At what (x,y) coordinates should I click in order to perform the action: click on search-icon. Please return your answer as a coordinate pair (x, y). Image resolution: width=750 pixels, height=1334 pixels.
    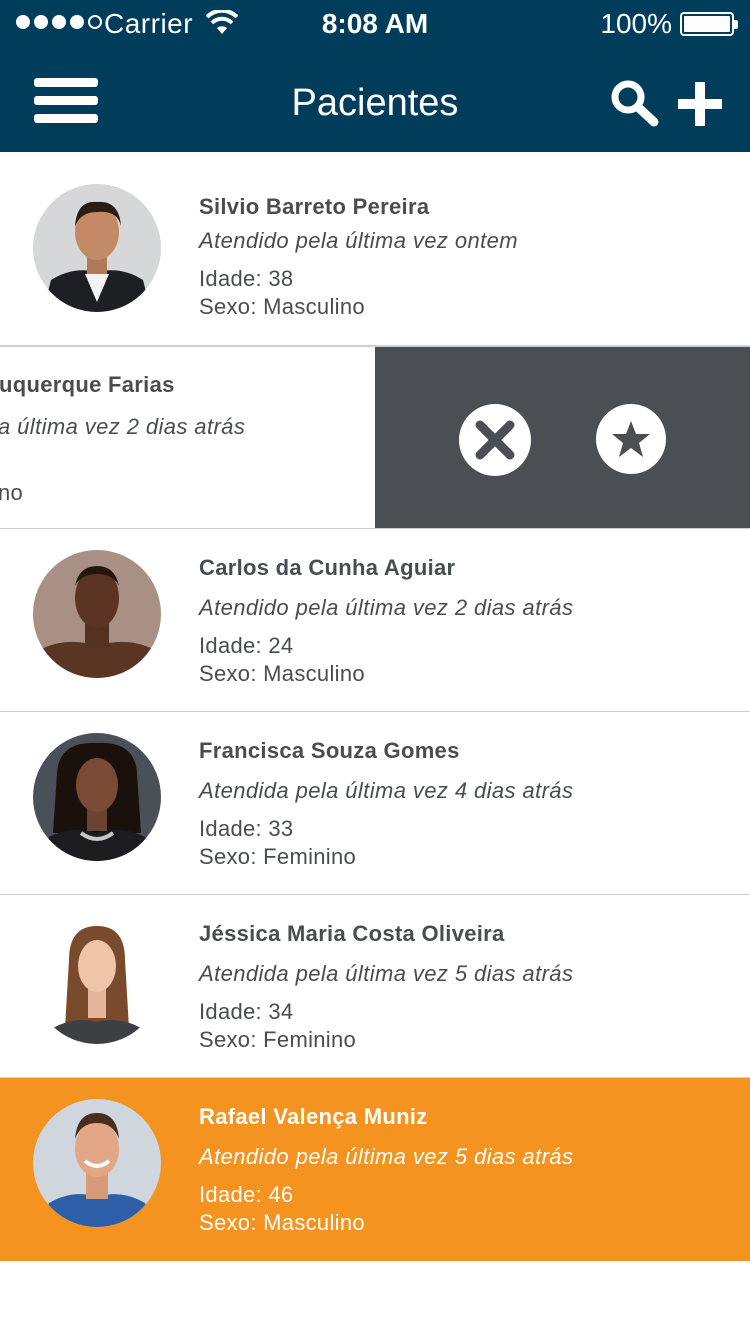
    Looking at the image, I should click on (635, 103).